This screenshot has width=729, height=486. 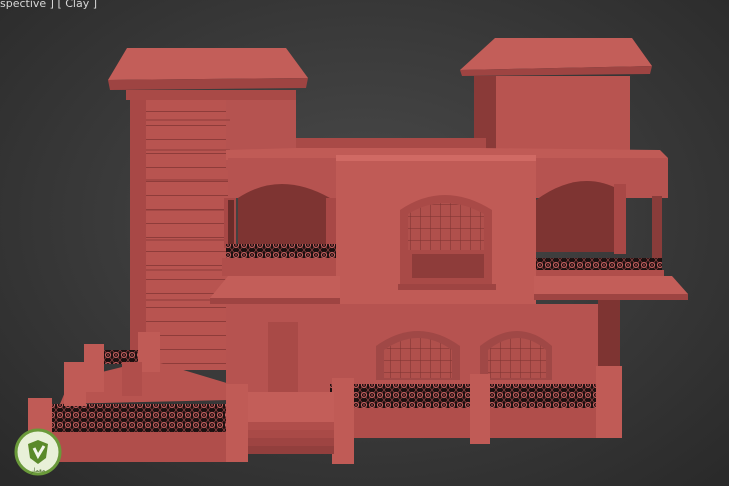 What do you see at coordinates (556, 102) in the screenshot?
I see `right-tower` at bounding box center [556, 102].